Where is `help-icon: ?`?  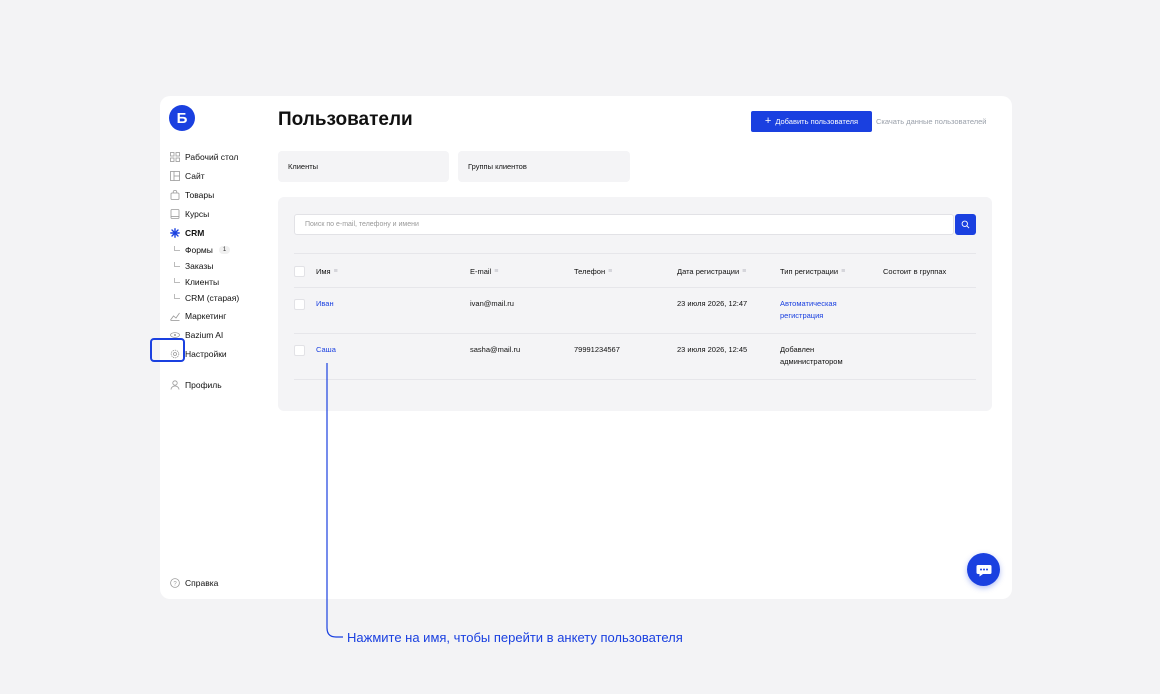
help-icon: ? is located at coordinates (175, 583).